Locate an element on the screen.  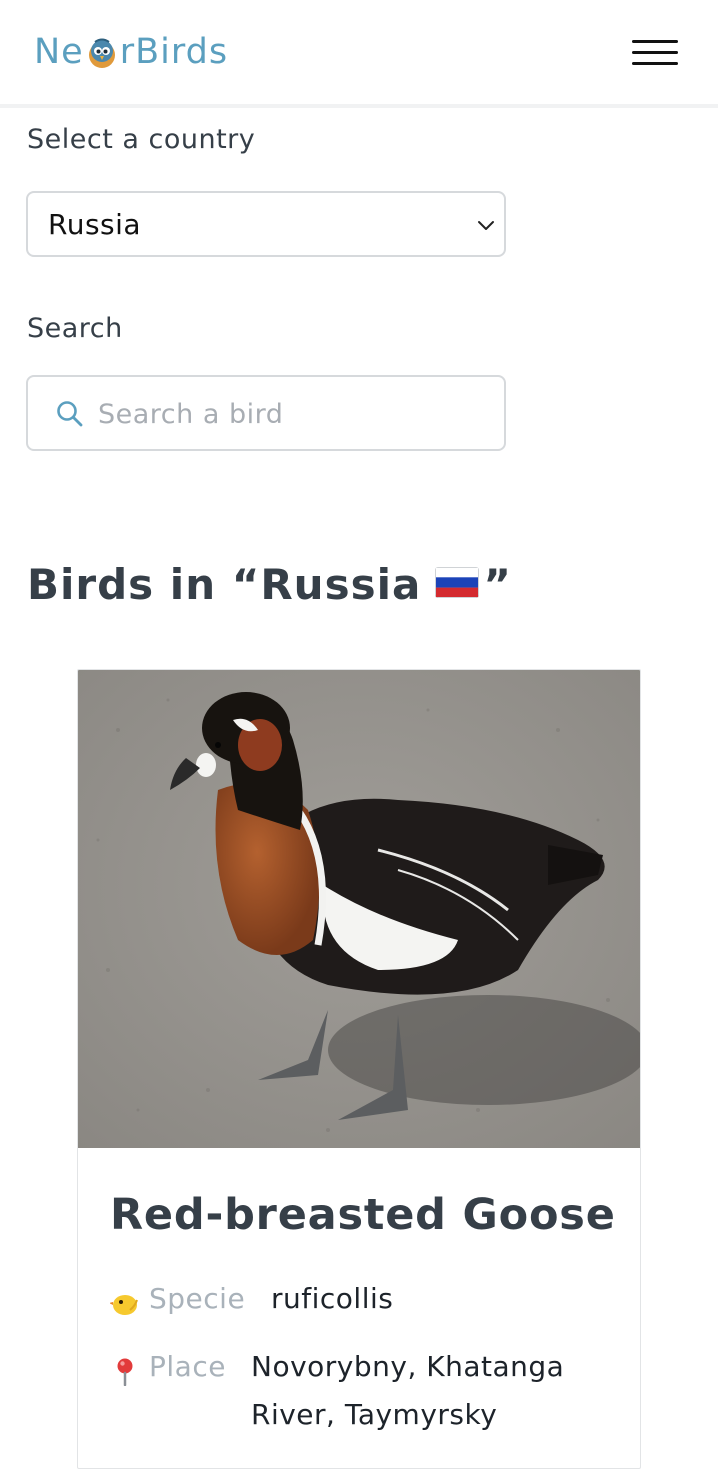
logo-text-end: rBirds is located at coordinates (174, 52).